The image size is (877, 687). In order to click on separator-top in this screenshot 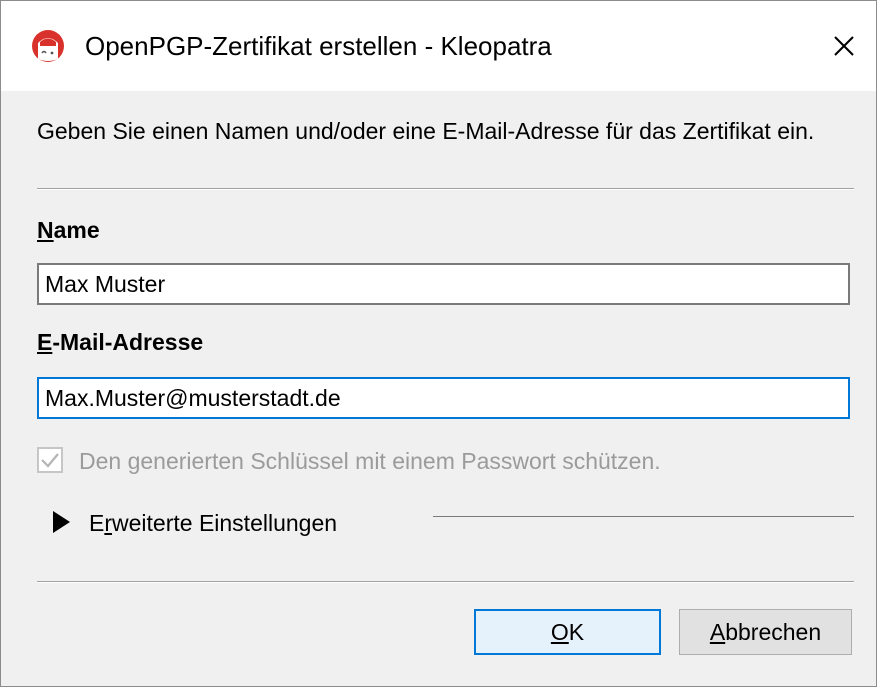, I will do `click(445, 189)`.